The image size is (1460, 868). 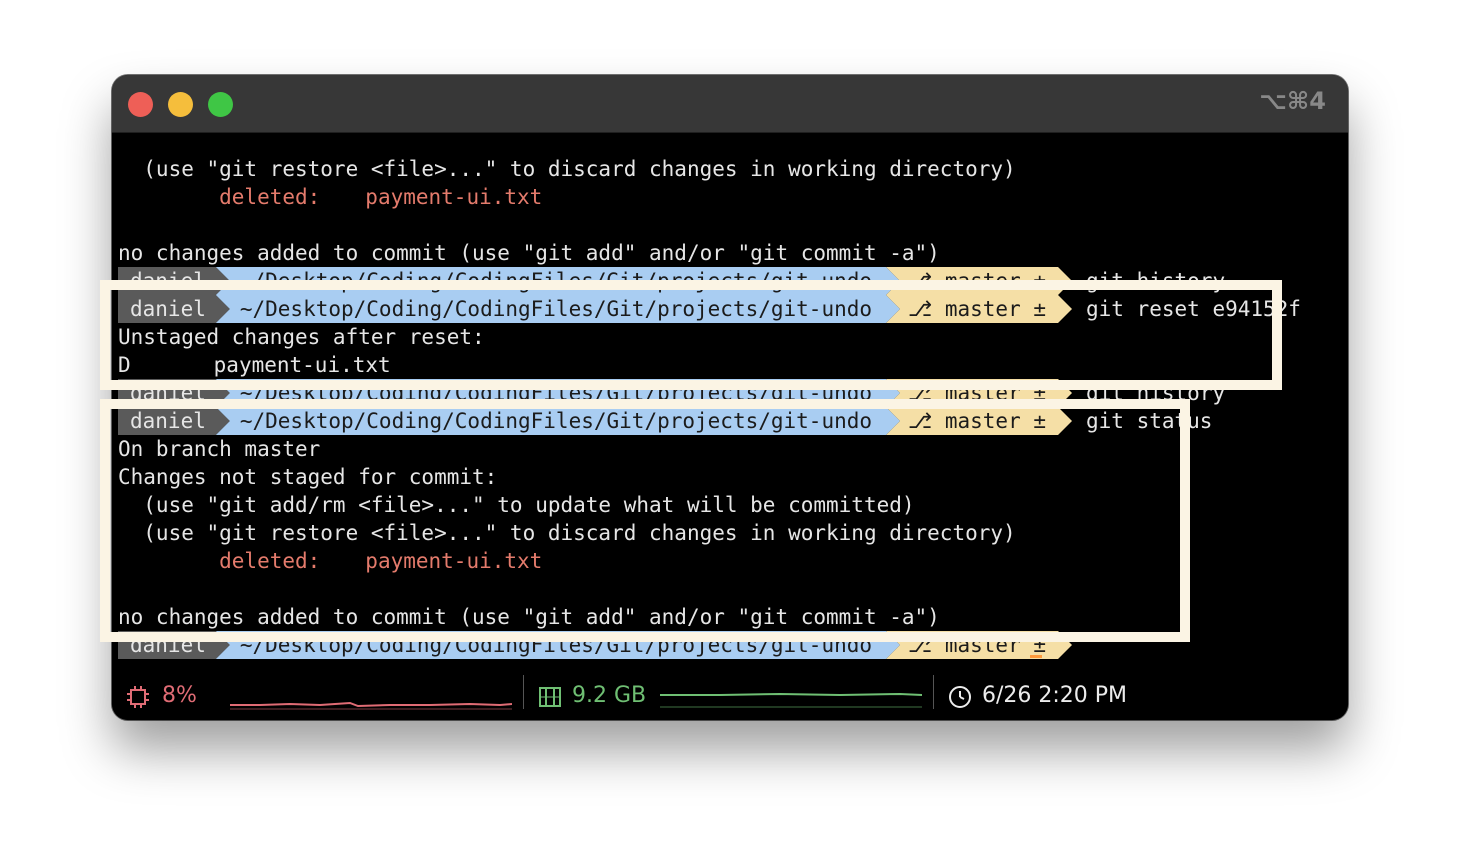 What do you see at coordinates (308, 477) in the screenshot?
I see `output-line: Changes not staged for commit:` at bounding box center [308, 477].